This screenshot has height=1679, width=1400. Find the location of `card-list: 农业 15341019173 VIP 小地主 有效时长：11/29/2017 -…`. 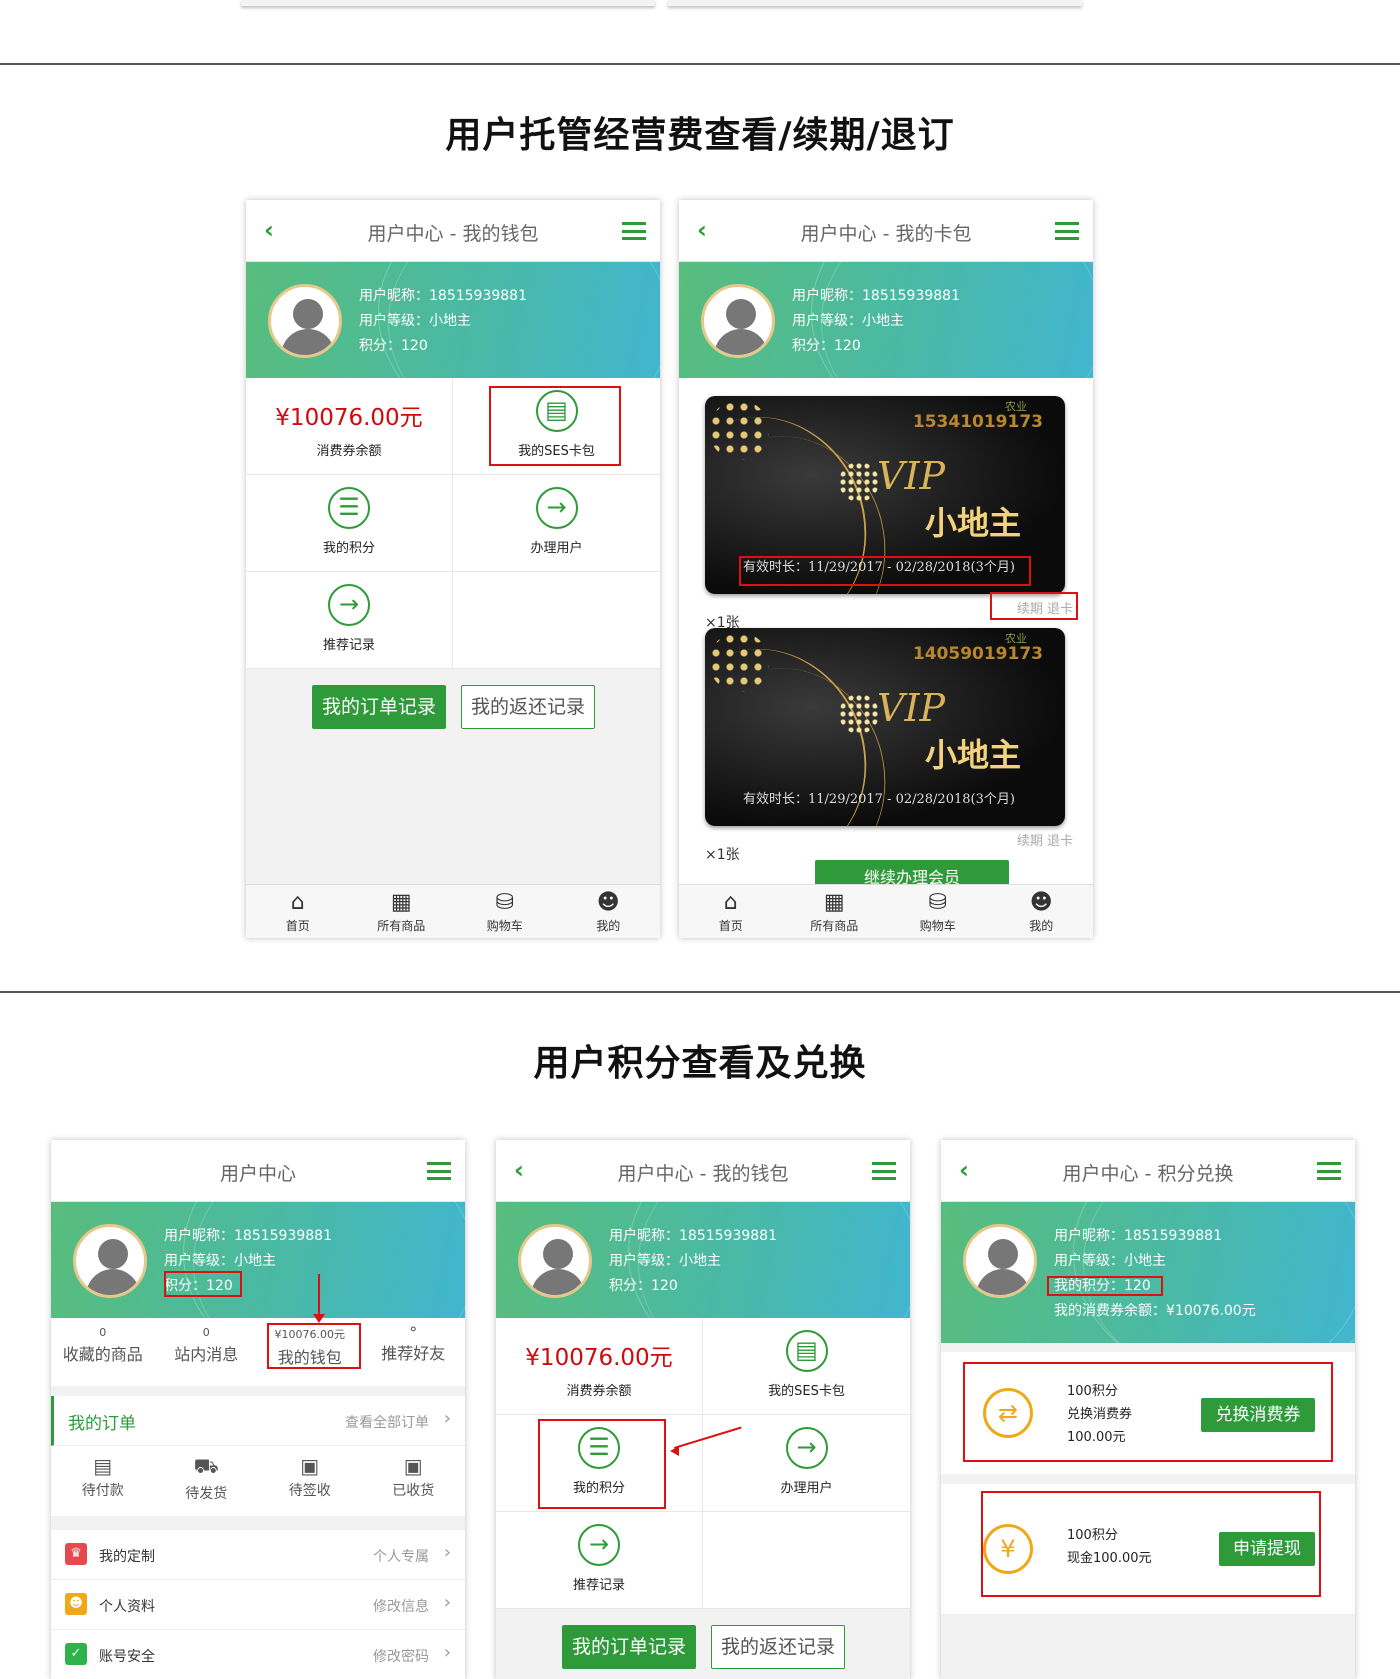

card-list: 农业 15341019173 VIP 小地主 有效时长：11/29/2017 -… is located at coordinates (886, 634).